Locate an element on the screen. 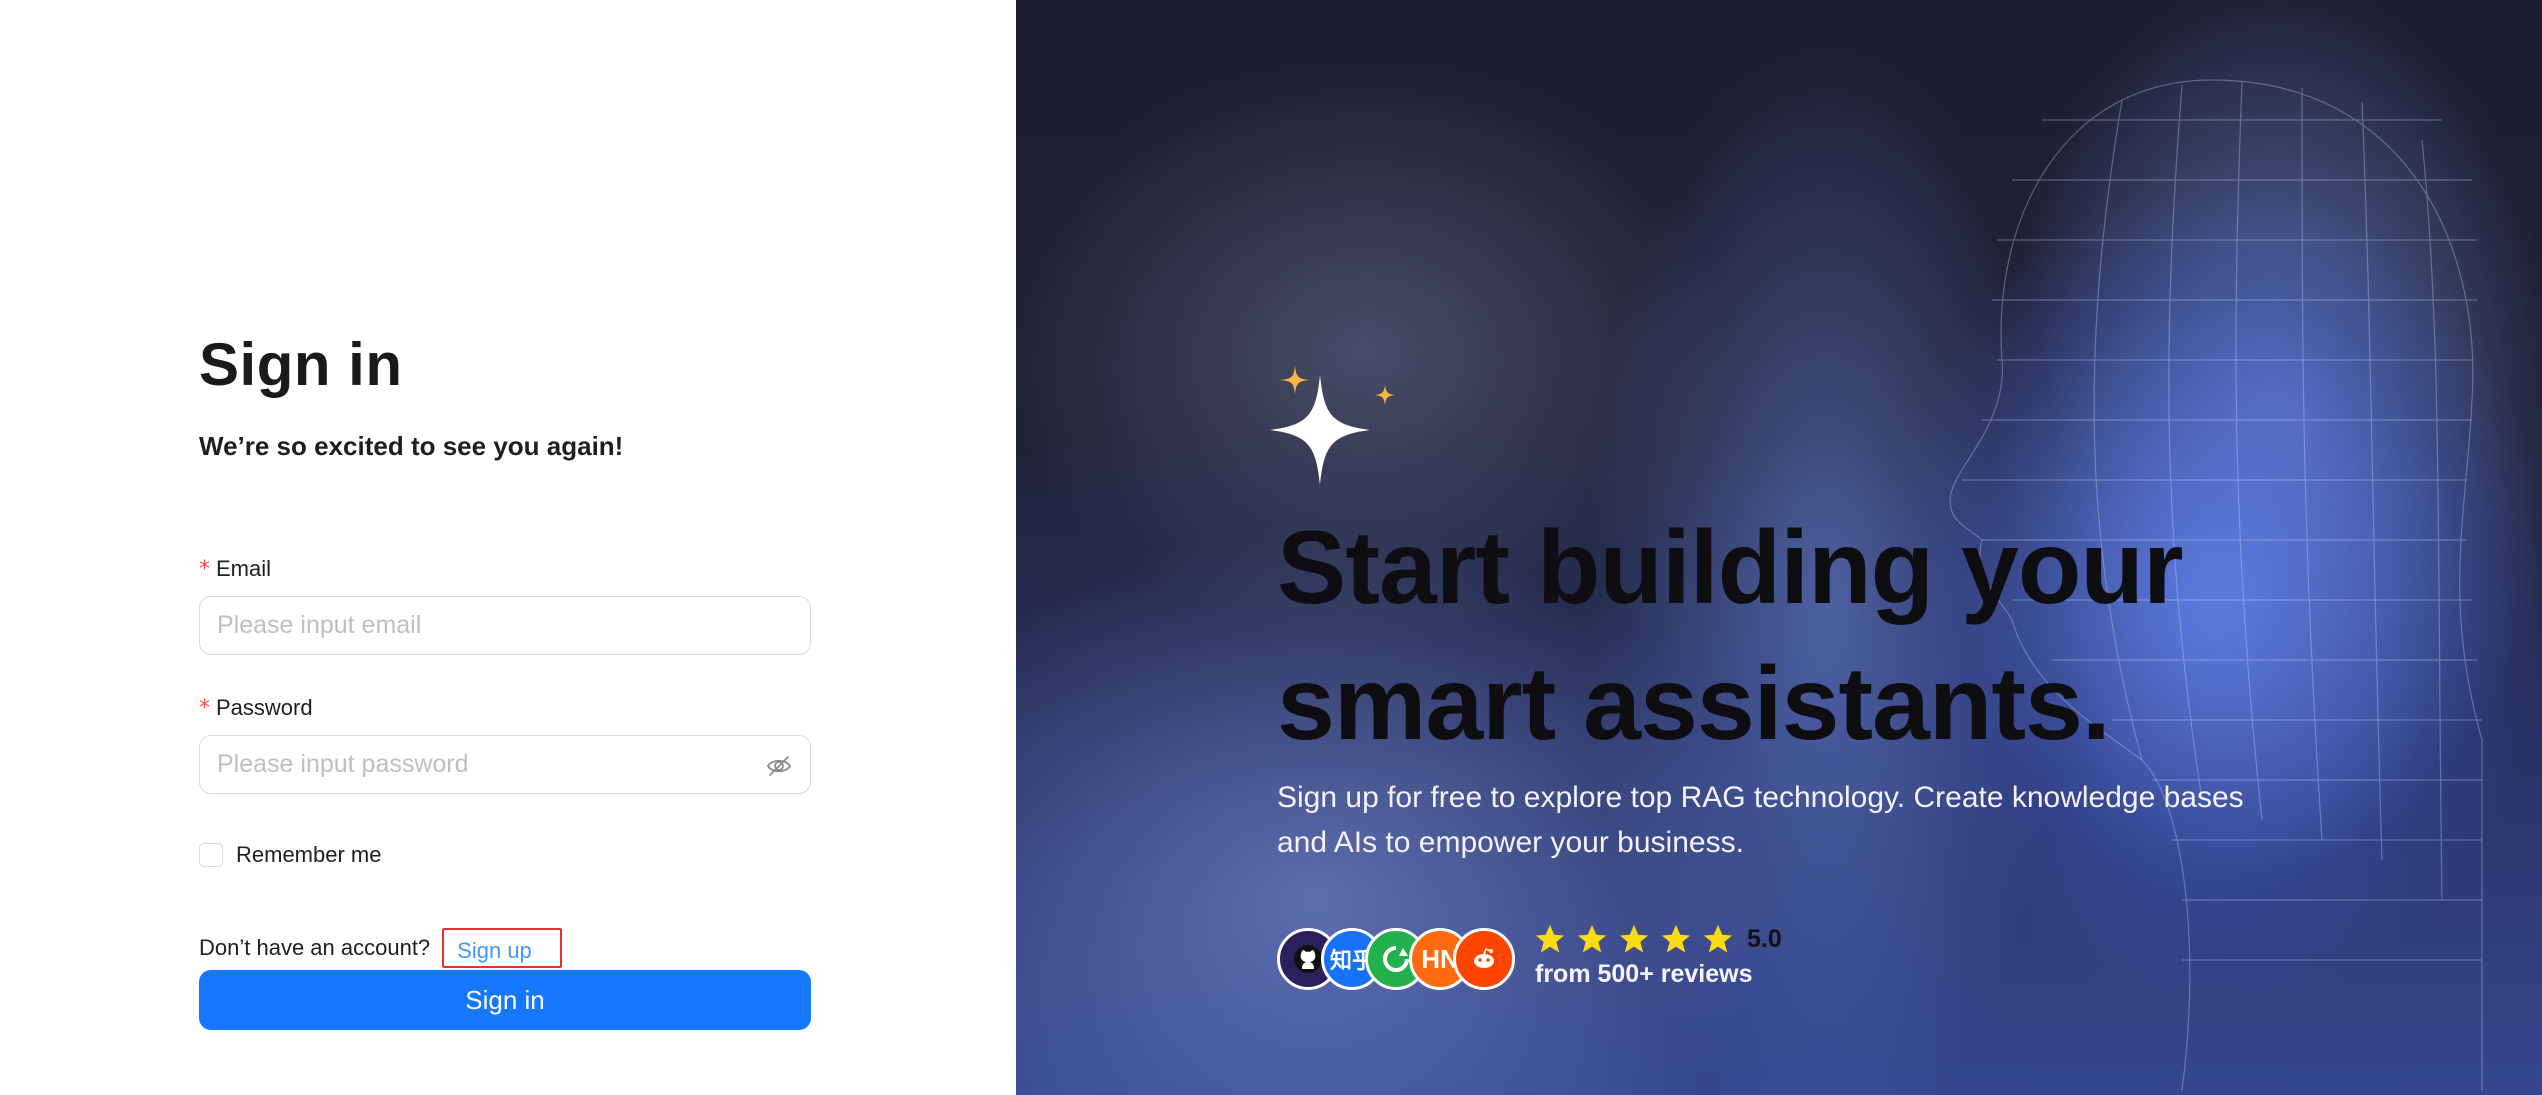 The image size is (2542, 1095). signup-link: Sign up is located at coordinates (502, 948).